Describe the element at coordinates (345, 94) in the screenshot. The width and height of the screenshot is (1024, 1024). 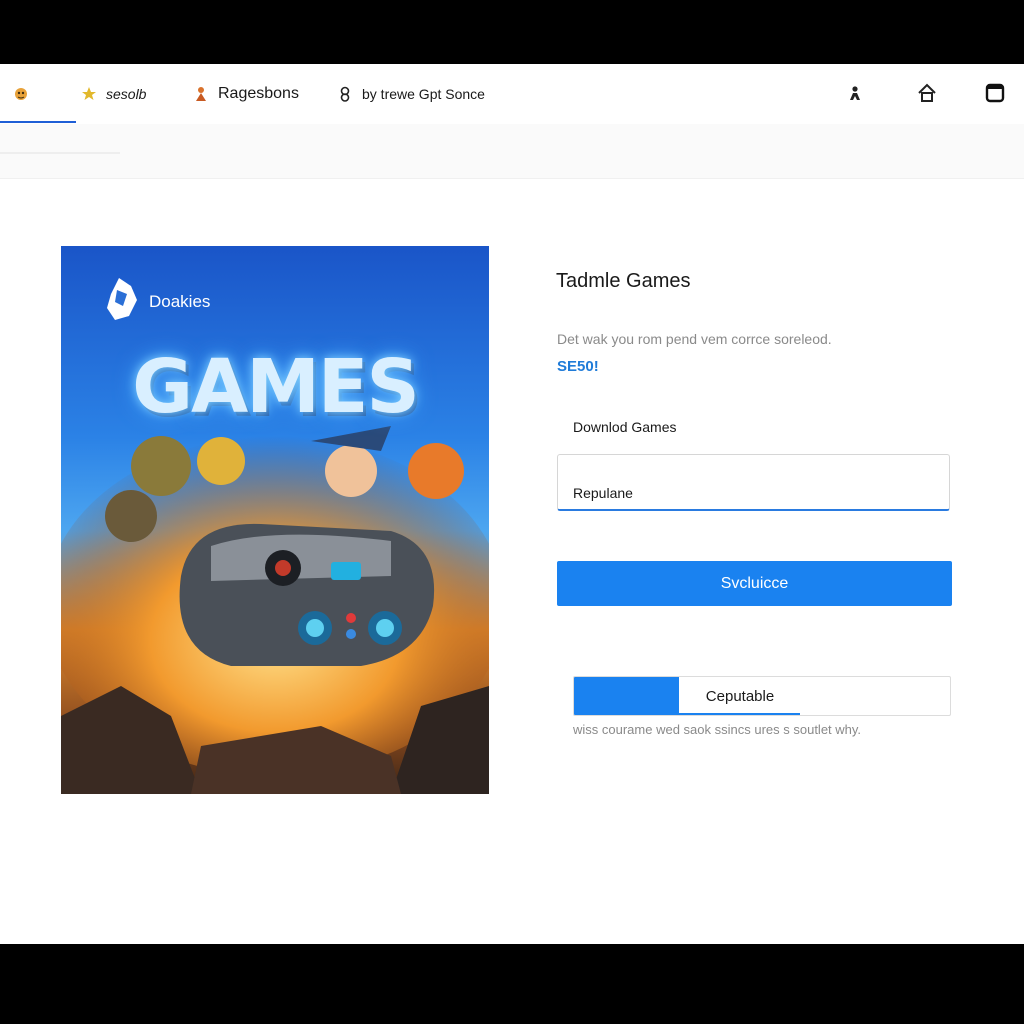
I see `link-icon` at that location.